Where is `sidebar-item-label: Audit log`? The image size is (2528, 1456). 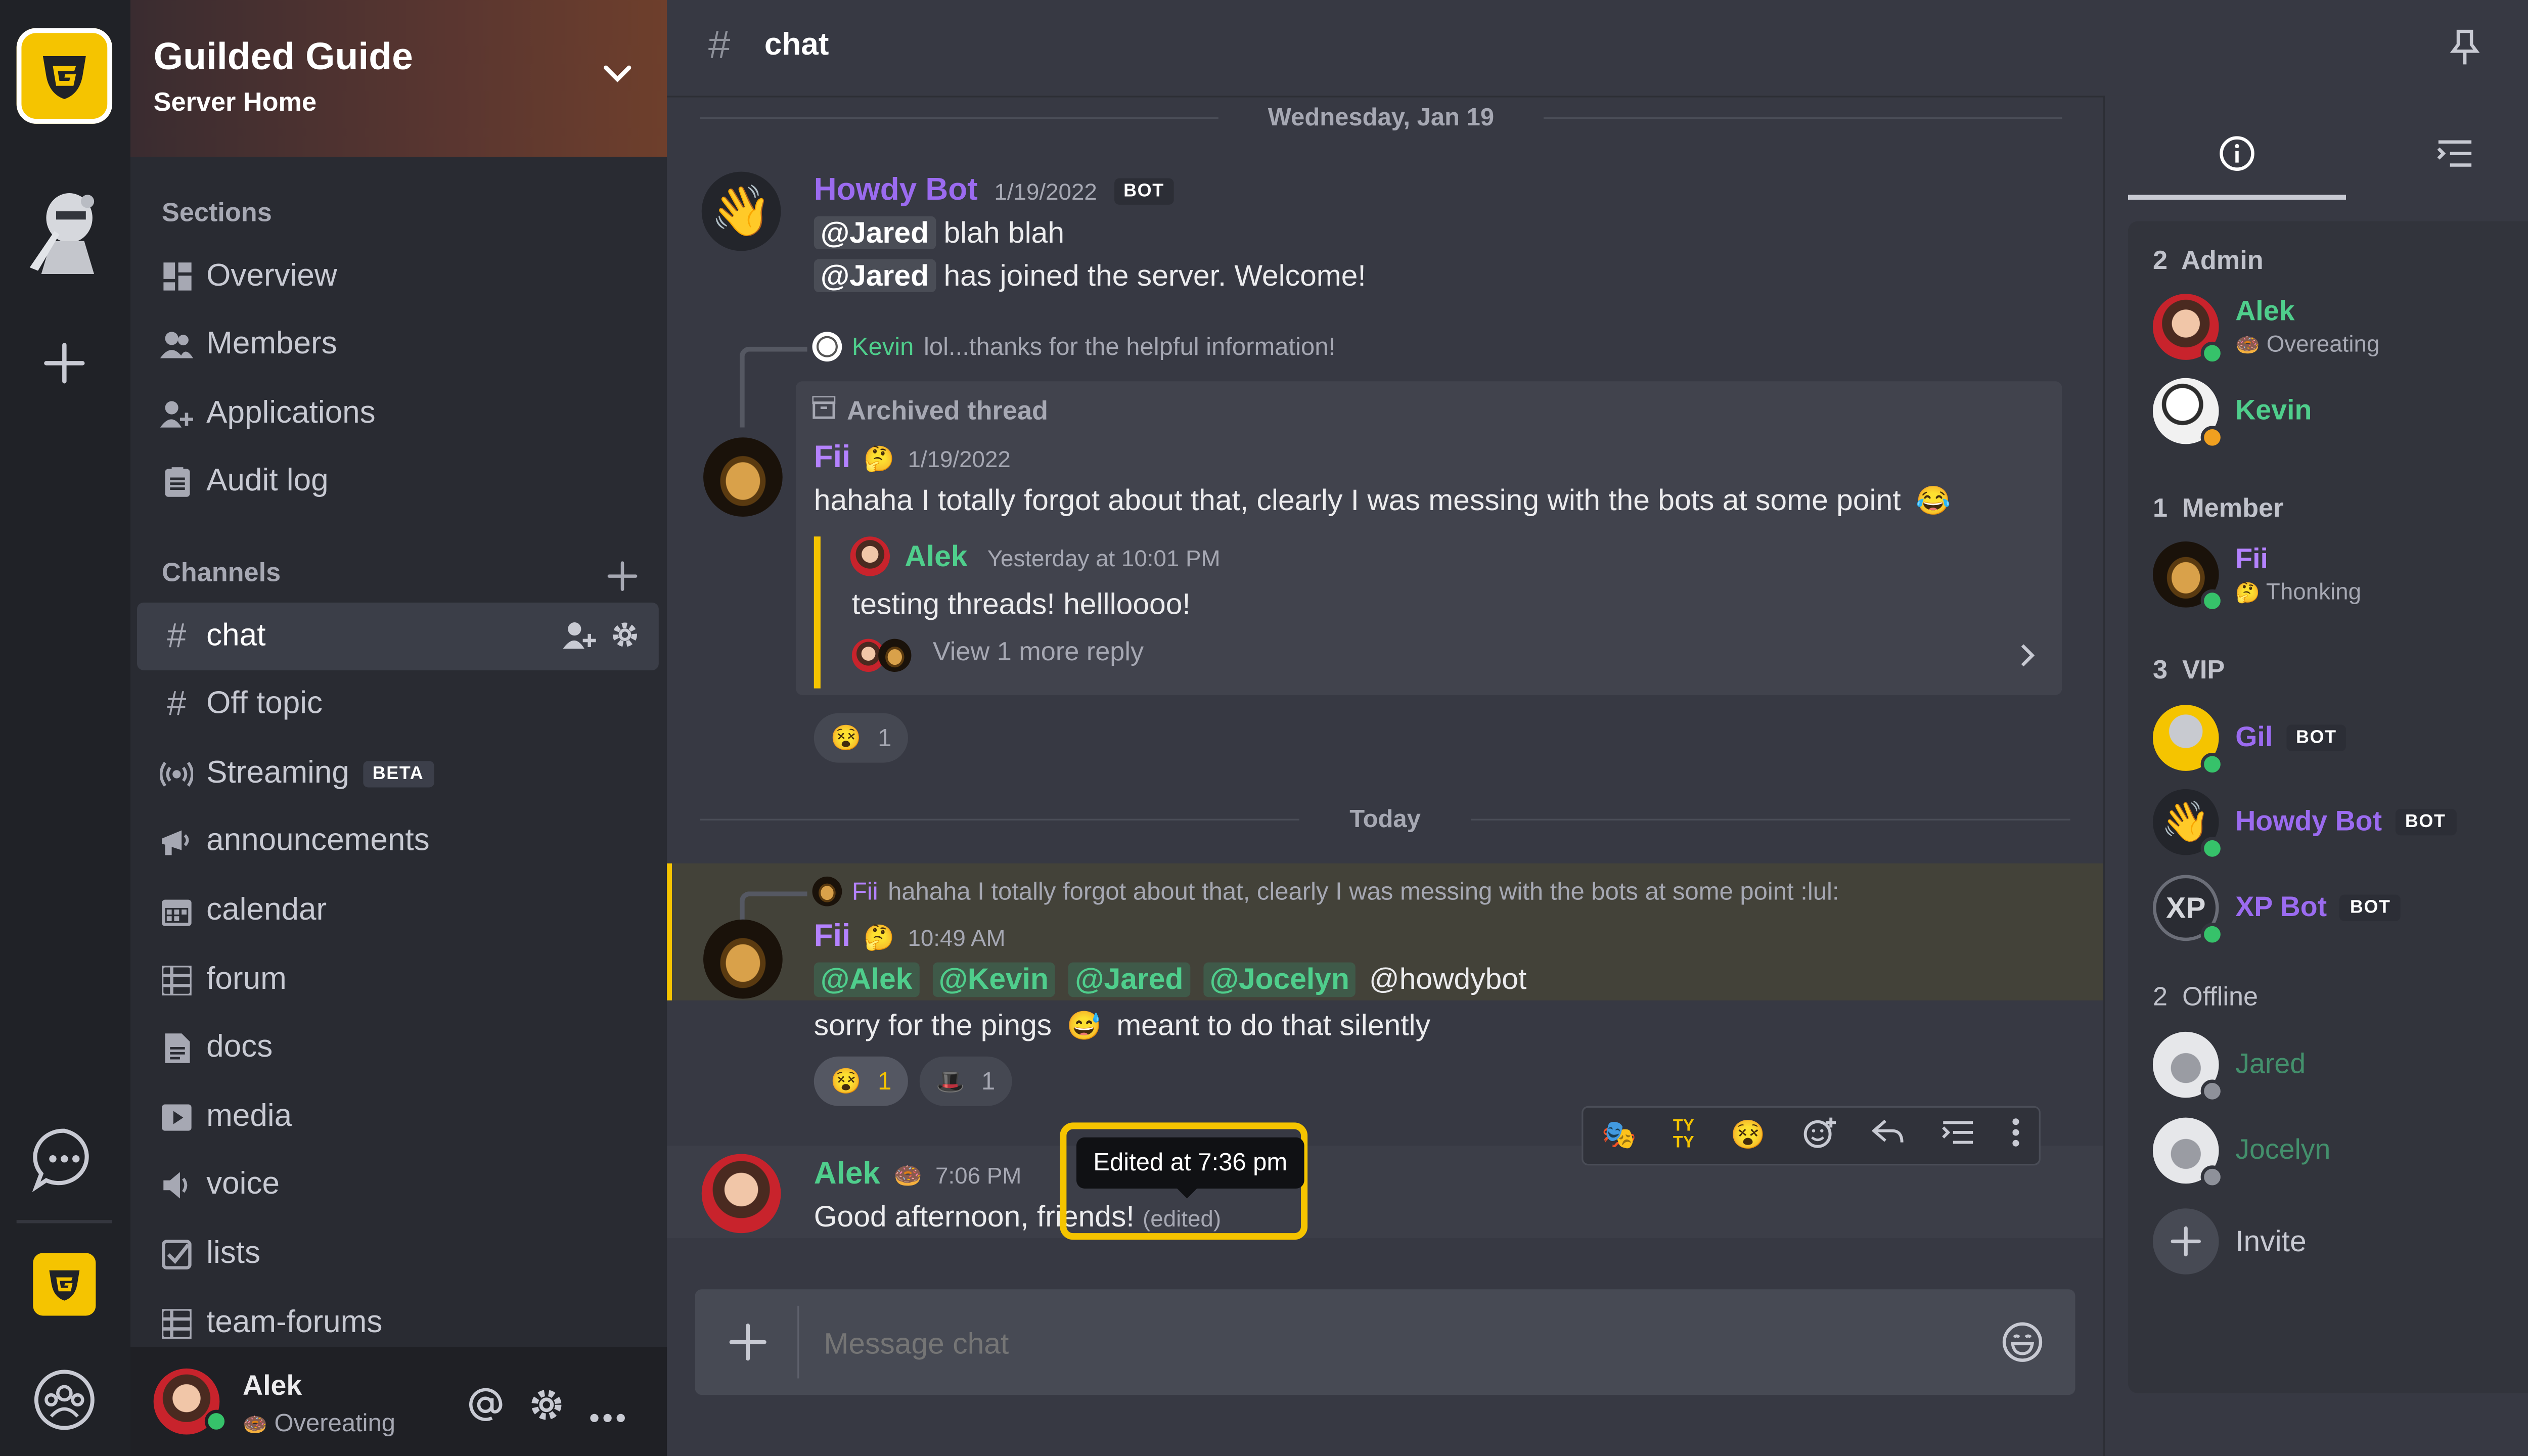
sidebar-item-label: Audit log is located at coordinates (267, 480).